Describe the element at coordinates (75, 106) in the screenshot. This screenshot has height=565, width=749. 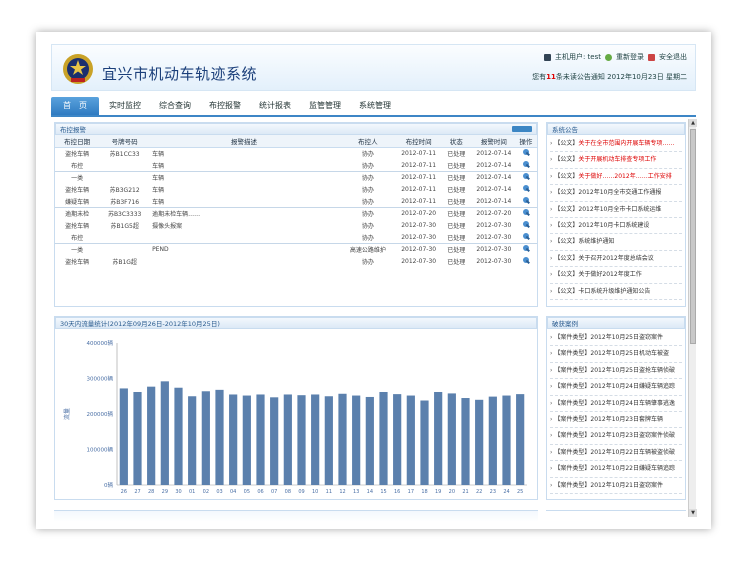
I see `nav-home: 首 页` at that location.